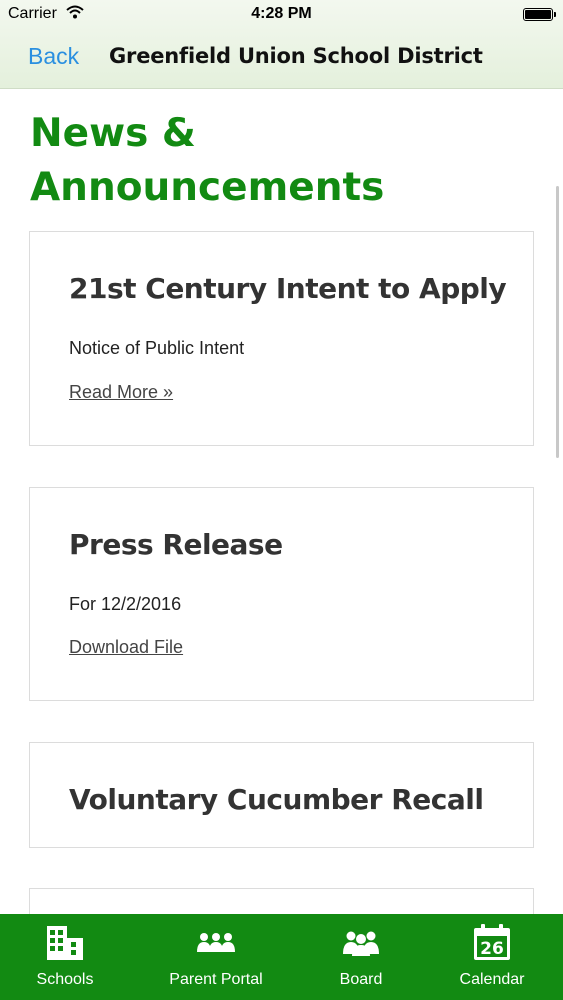  I want to click on card-text: For 12/2/2016, so click(125, 604).